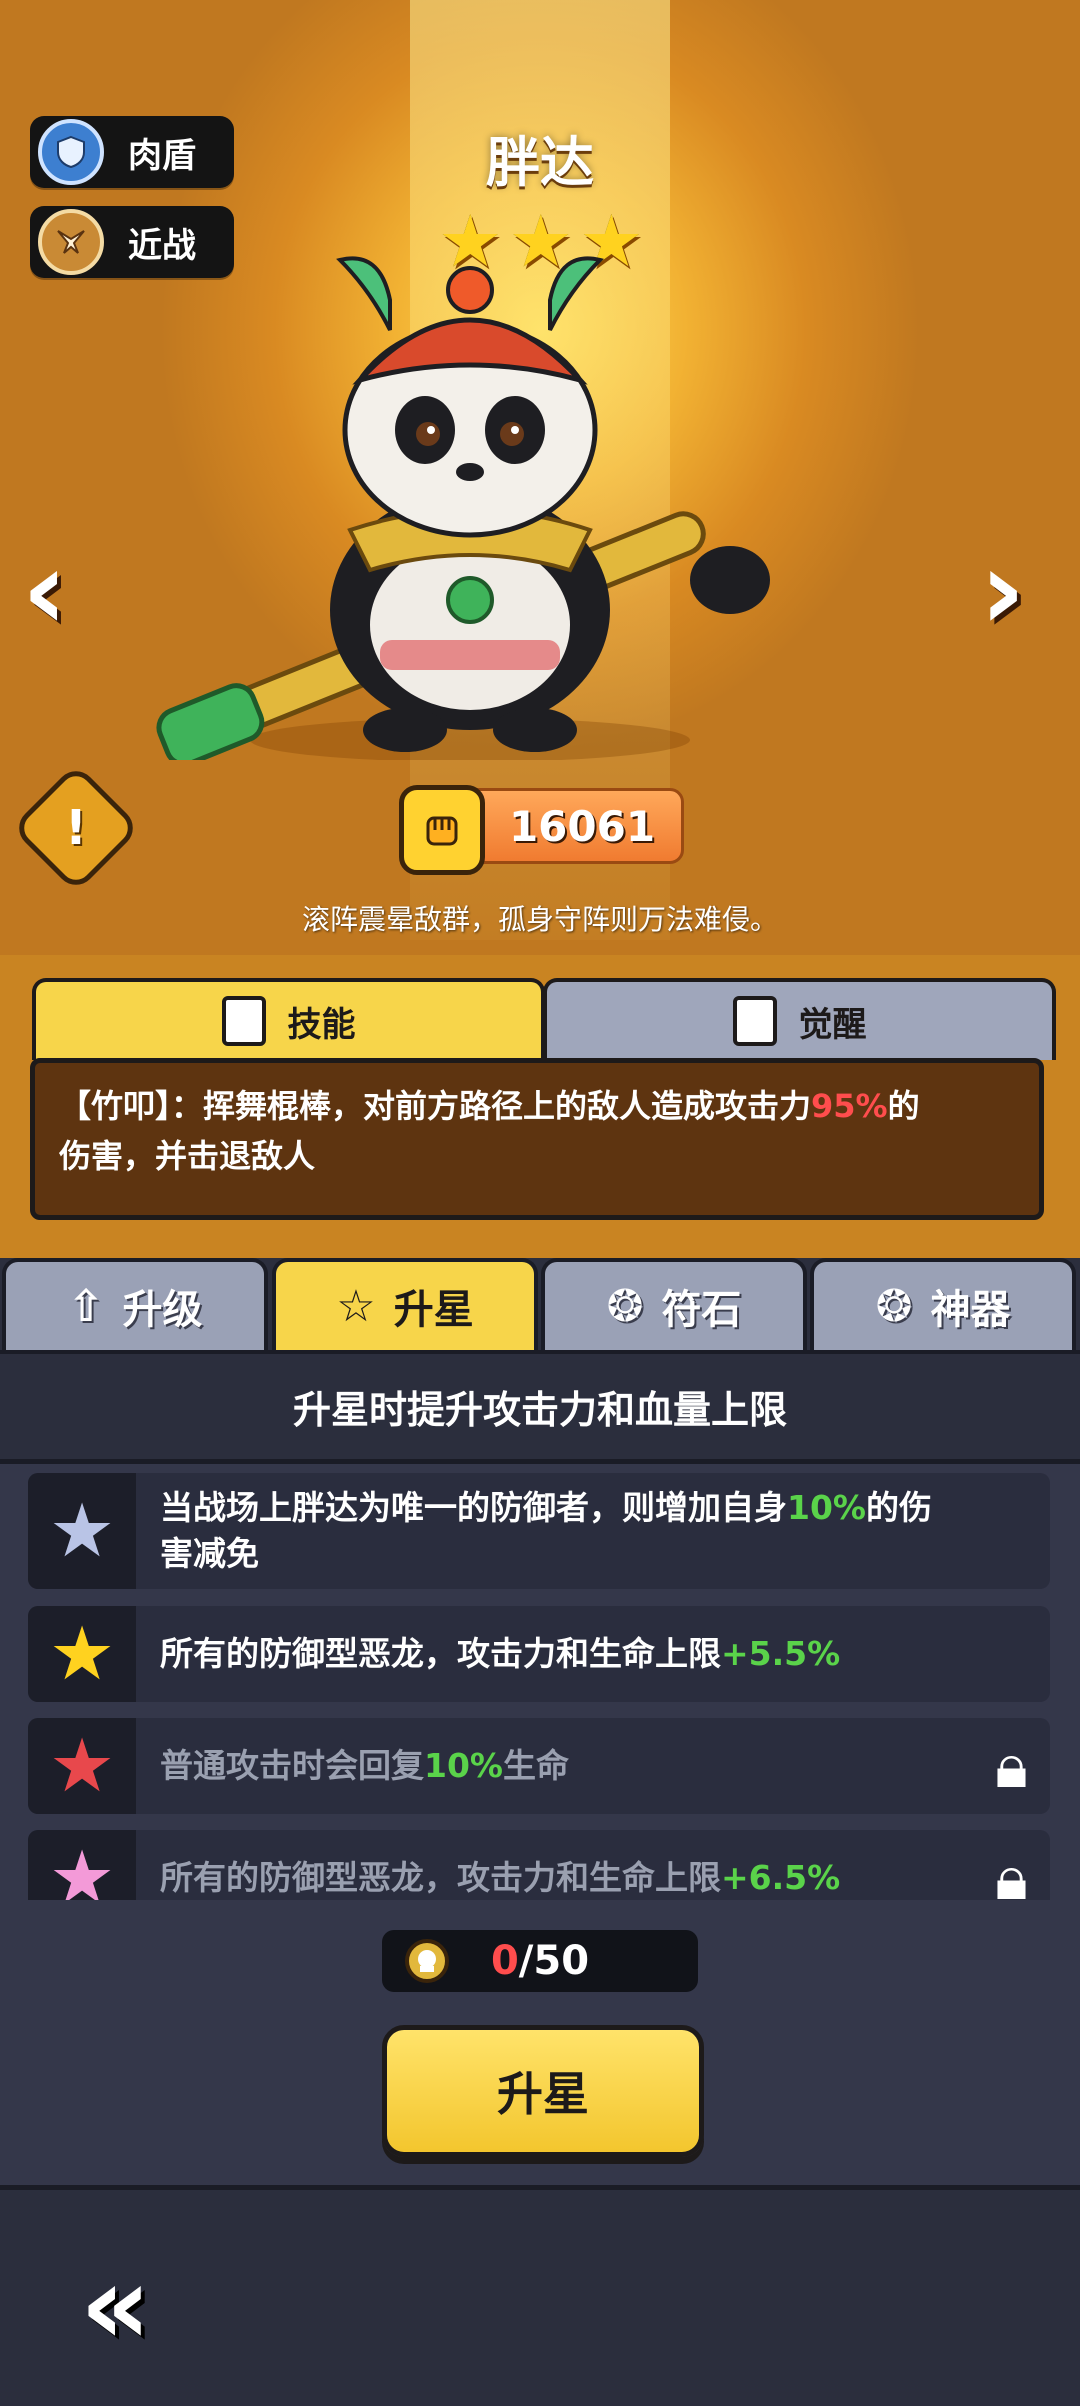  I want to click on prev-hero-arrow: ‹, so click(44, 590).